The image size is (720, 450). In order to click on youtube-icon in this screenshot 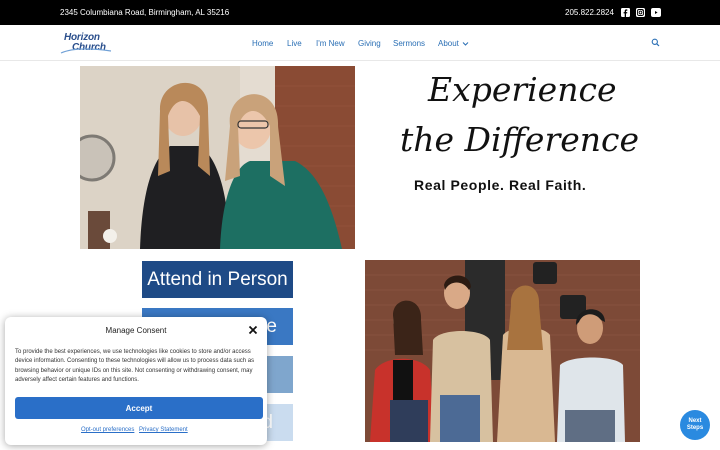, I will do `click(656, 12)`.